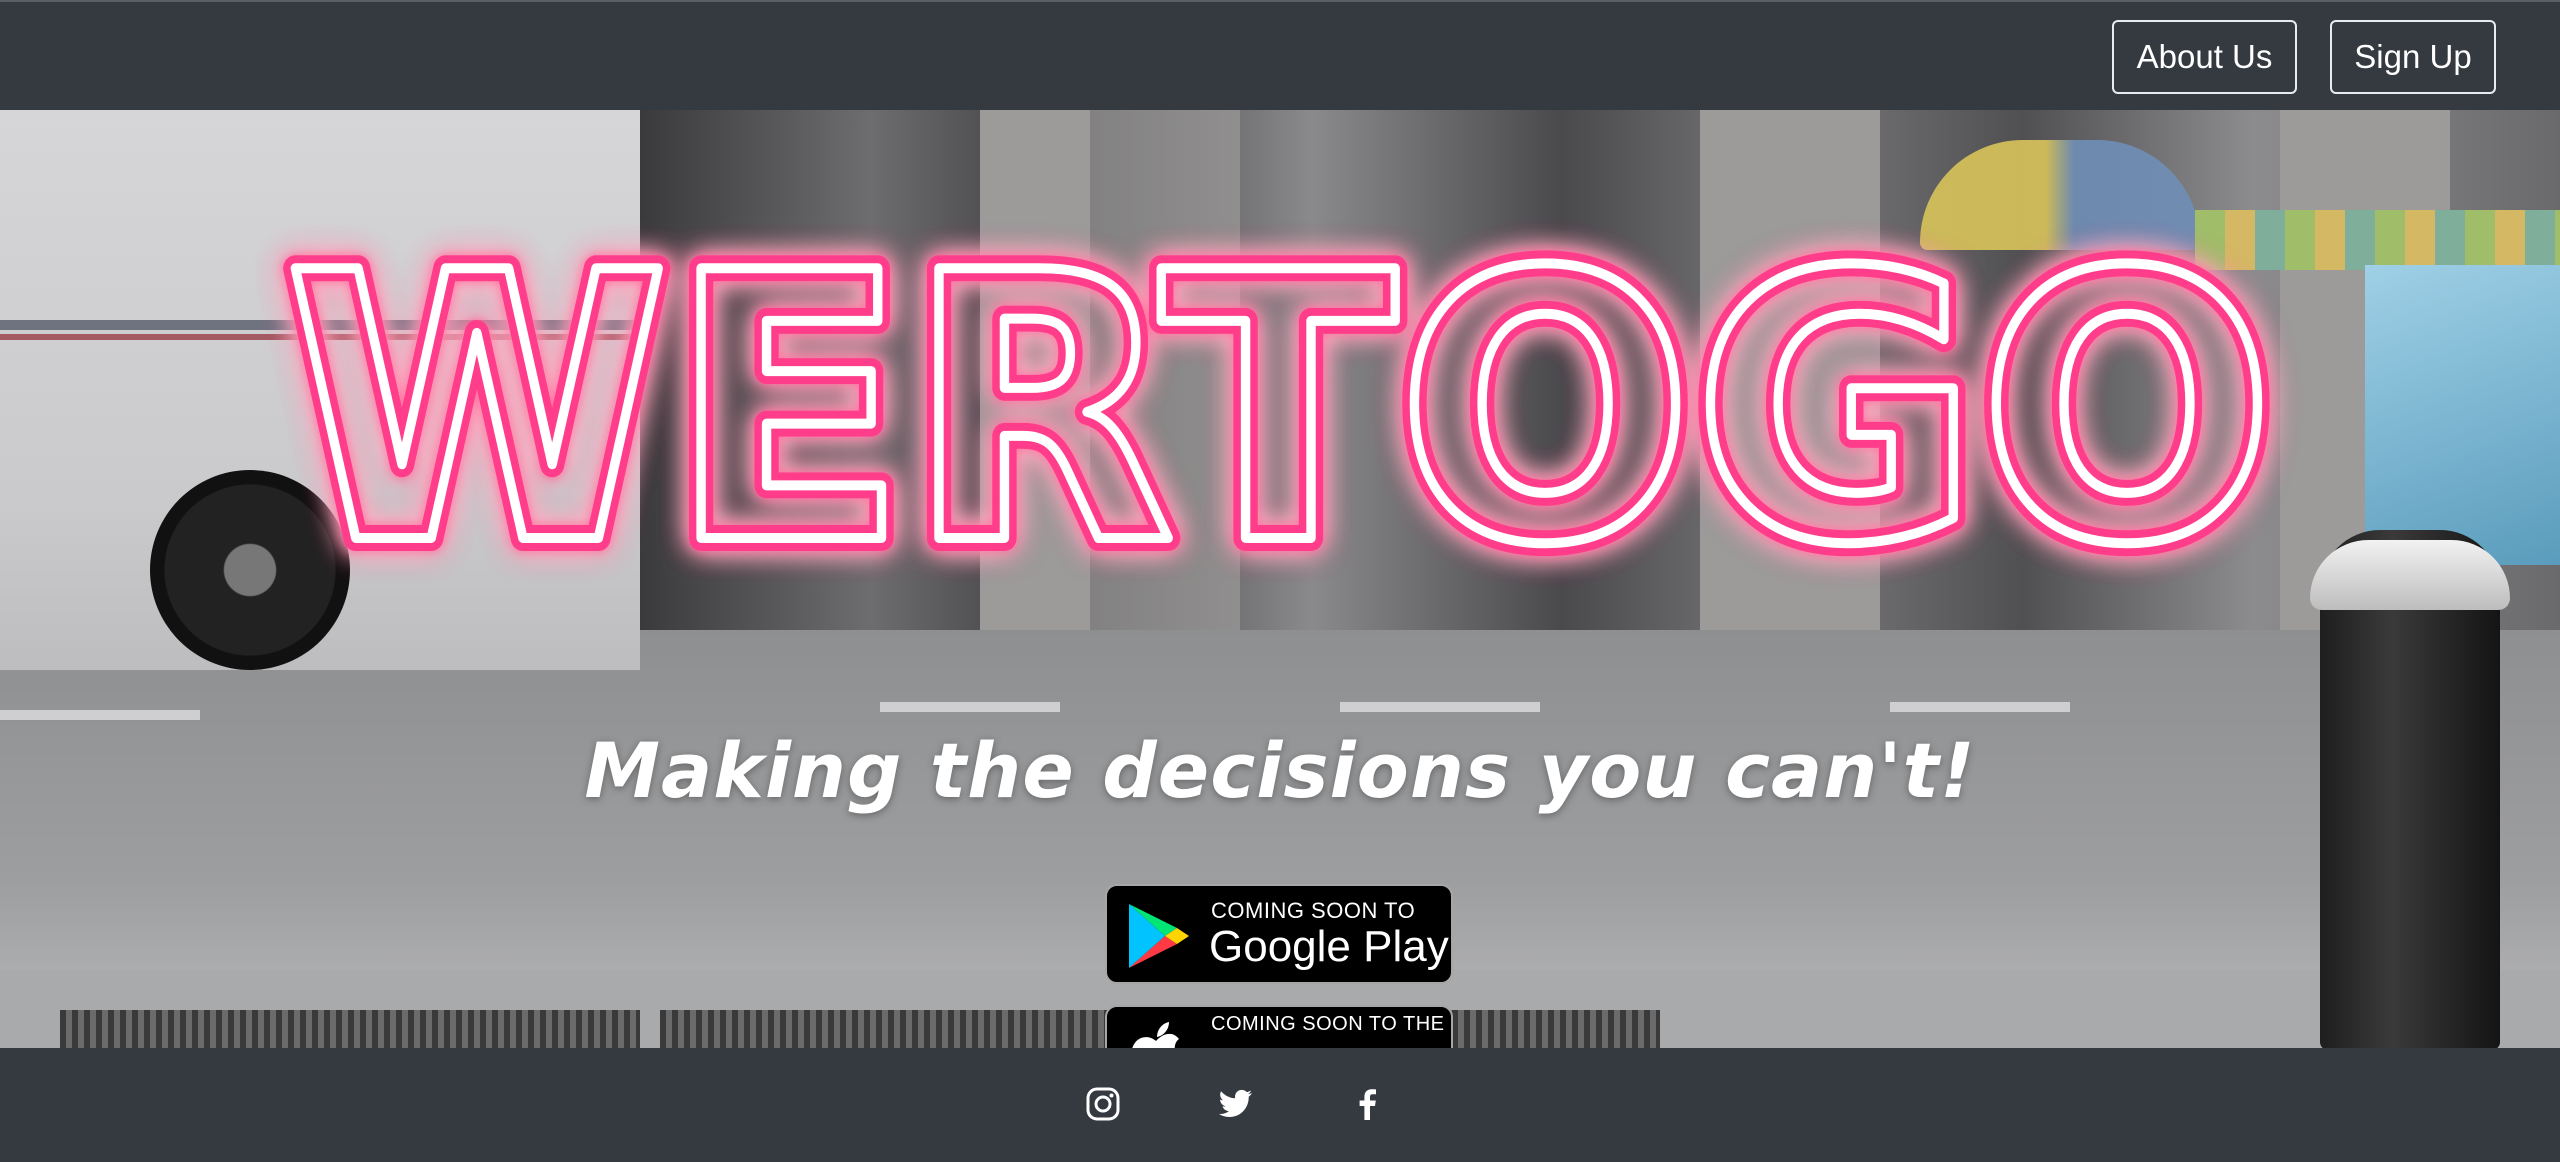 This screenshot has width=2560, height=1162. What do you see at coordinates (1280, 1105) in the screenshot?
I see `footer` at bounding box center [1280, 1105].